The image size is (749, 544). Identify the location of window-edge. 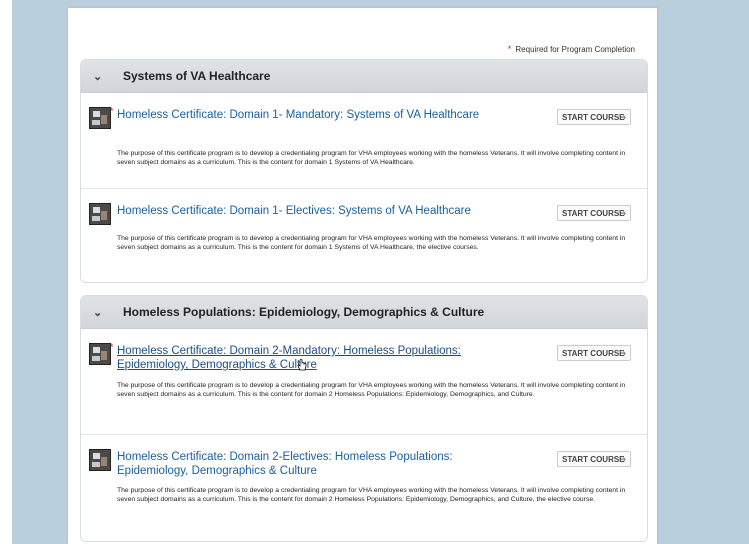
(6, 272).